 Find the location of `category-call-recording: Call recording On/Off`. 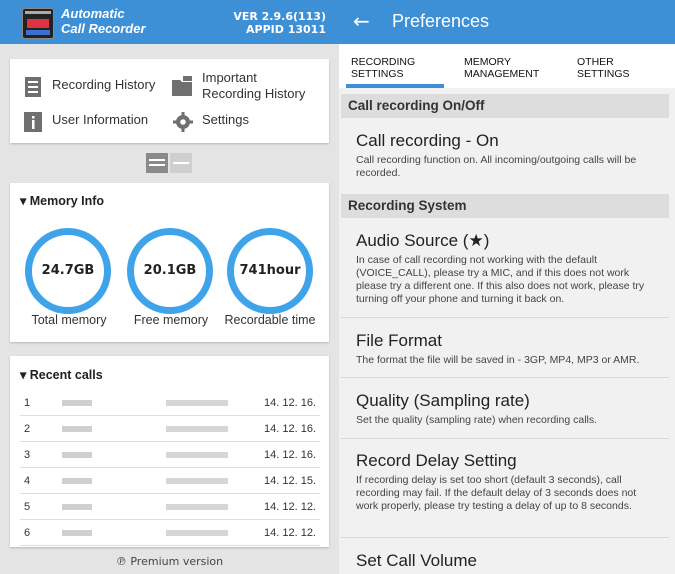

category-call-recording: Call recording On/Off is located at coordinates (505, 106).